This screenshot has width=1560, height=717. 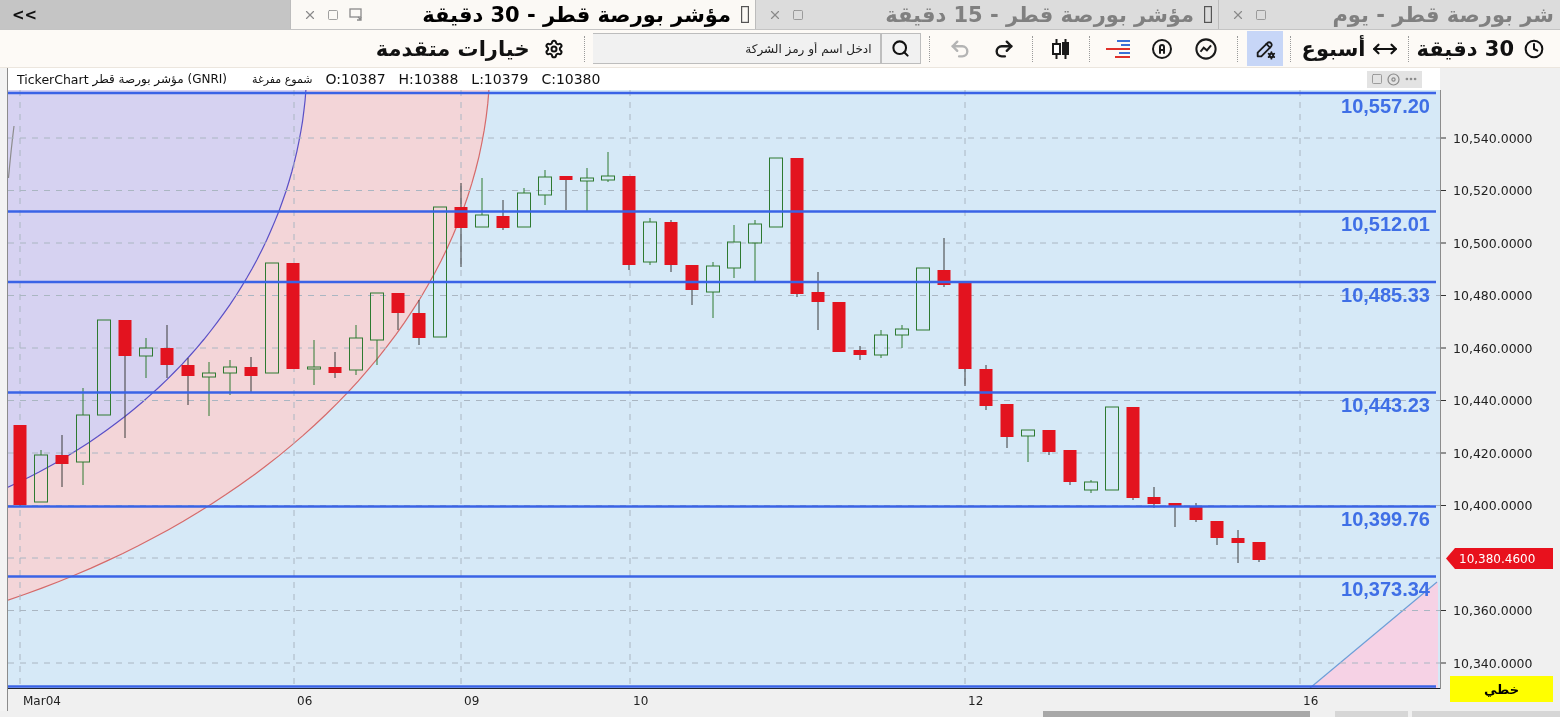 What do you see at coordinates (1499, 558) in the screenshot?
I see `last-price-tag: 10,380.4600` at bounding box center [1499, 558].